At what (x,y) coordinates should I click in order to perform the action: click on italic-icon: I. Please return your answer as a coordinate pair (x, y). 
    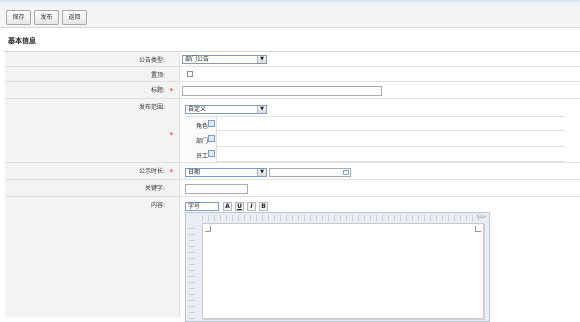
    Looking at the image, I should click on (251, 206).